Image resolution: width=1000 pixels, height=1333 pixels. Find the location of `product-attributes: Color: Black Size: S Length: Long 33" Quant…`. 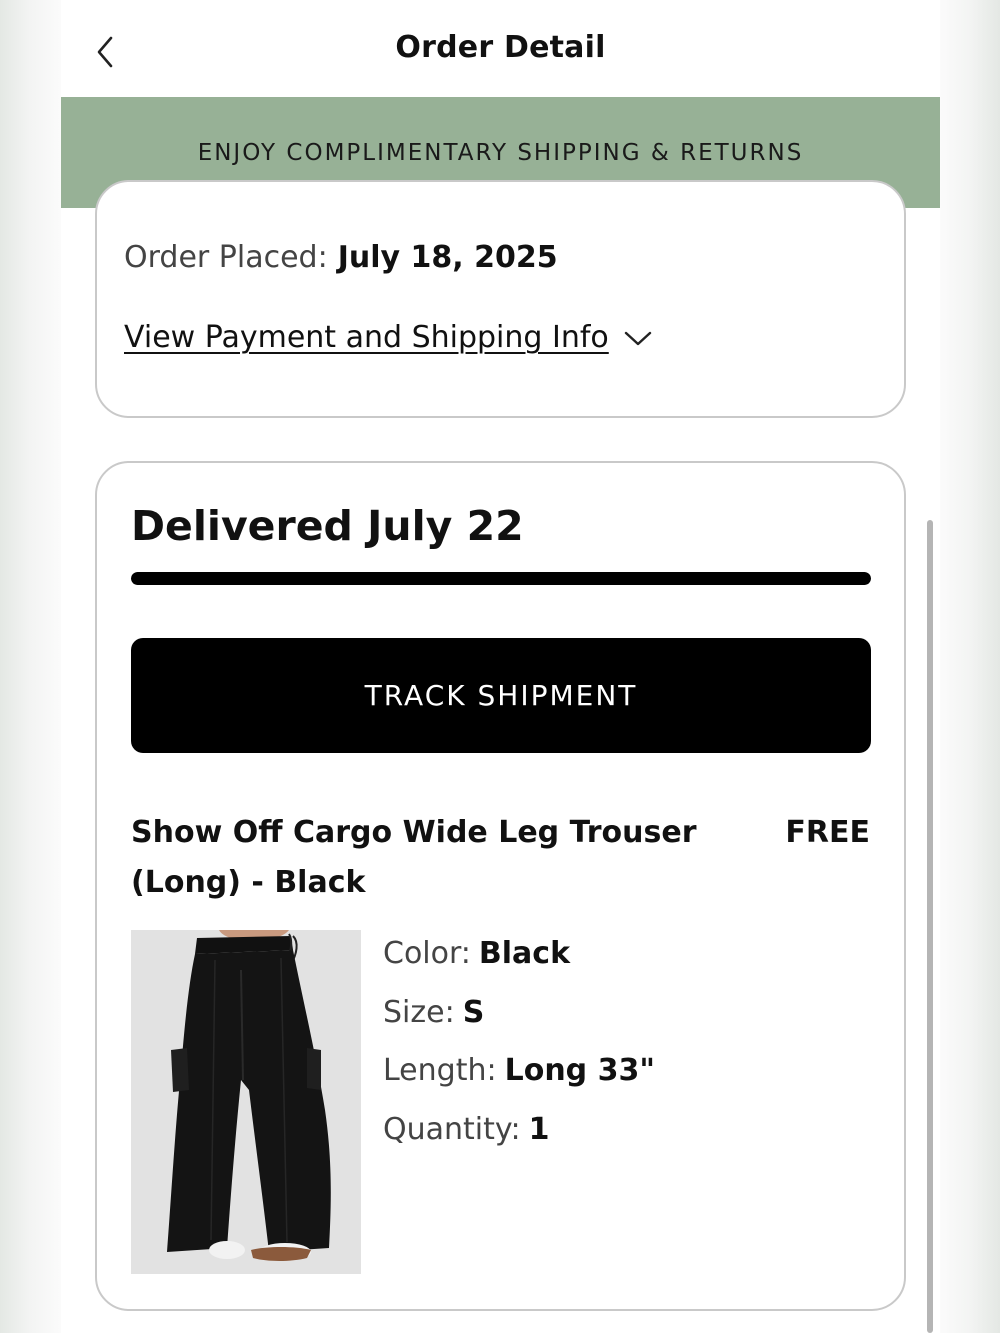

product-attributes: Color: Black Size: S Length: Long 33" Quant… is located at coordinates (519, 1047).